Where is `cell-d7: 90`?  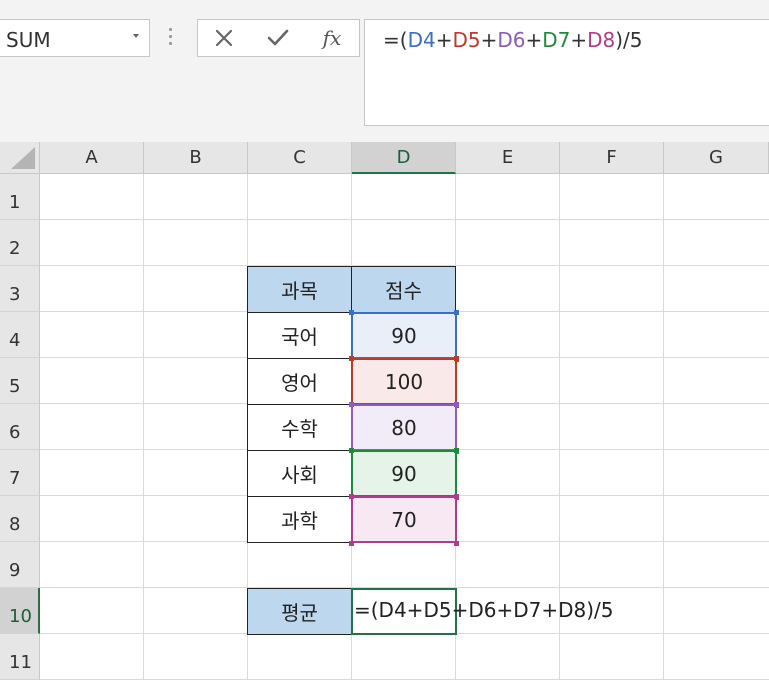
cell-d7: 90 is located at coordinates (404, 473).